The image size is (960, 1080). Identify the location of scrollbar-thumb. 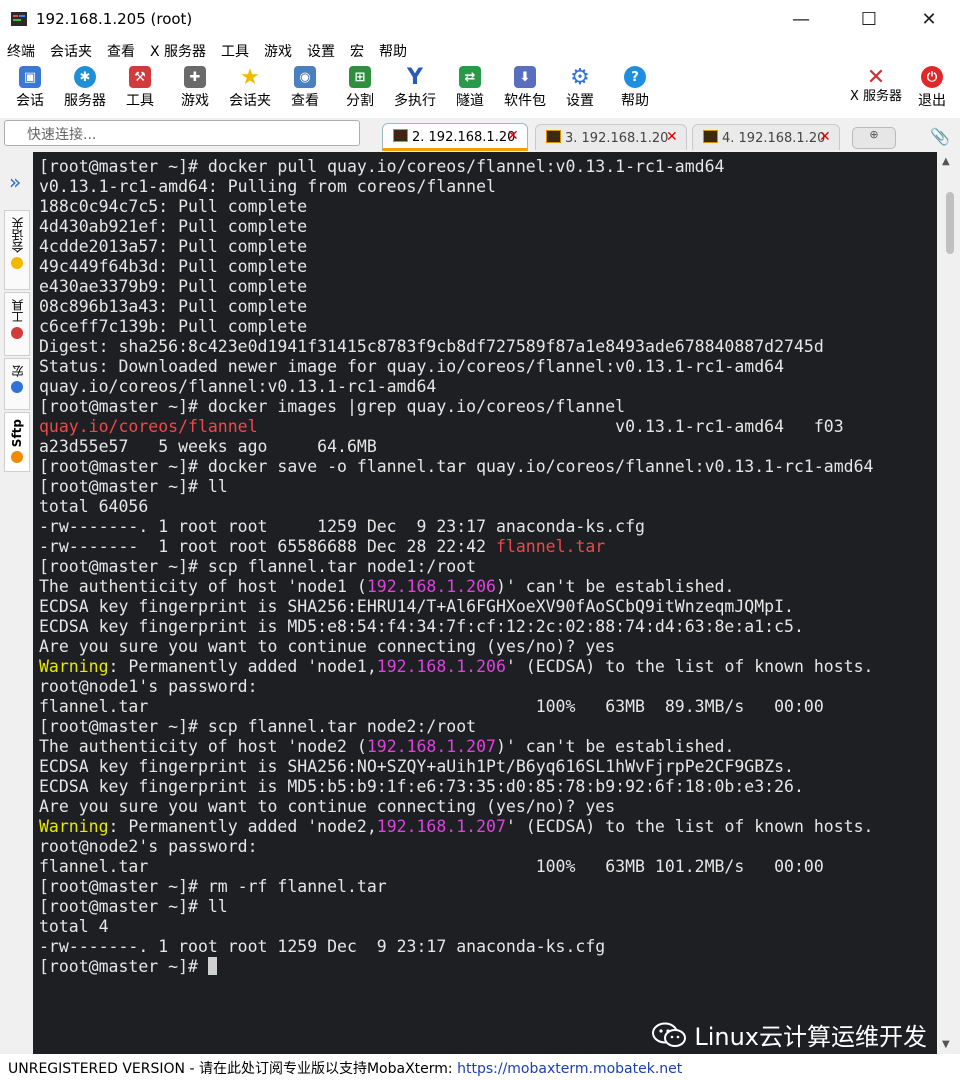
(950, 223).